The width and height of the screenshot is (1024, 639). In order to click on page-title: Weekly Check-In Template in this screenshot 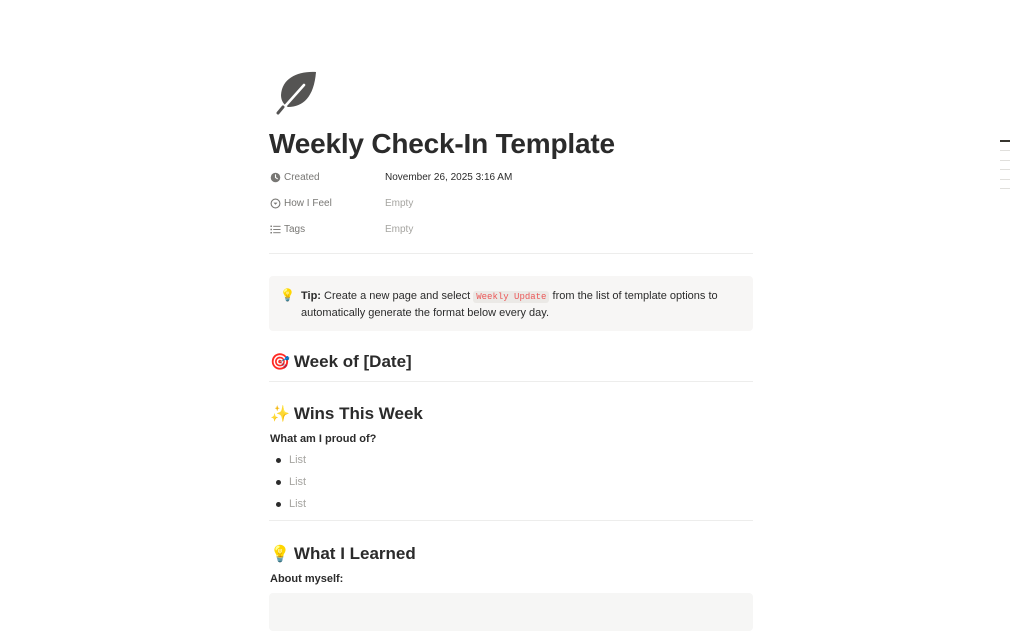, I will do `click(442, 144)`.